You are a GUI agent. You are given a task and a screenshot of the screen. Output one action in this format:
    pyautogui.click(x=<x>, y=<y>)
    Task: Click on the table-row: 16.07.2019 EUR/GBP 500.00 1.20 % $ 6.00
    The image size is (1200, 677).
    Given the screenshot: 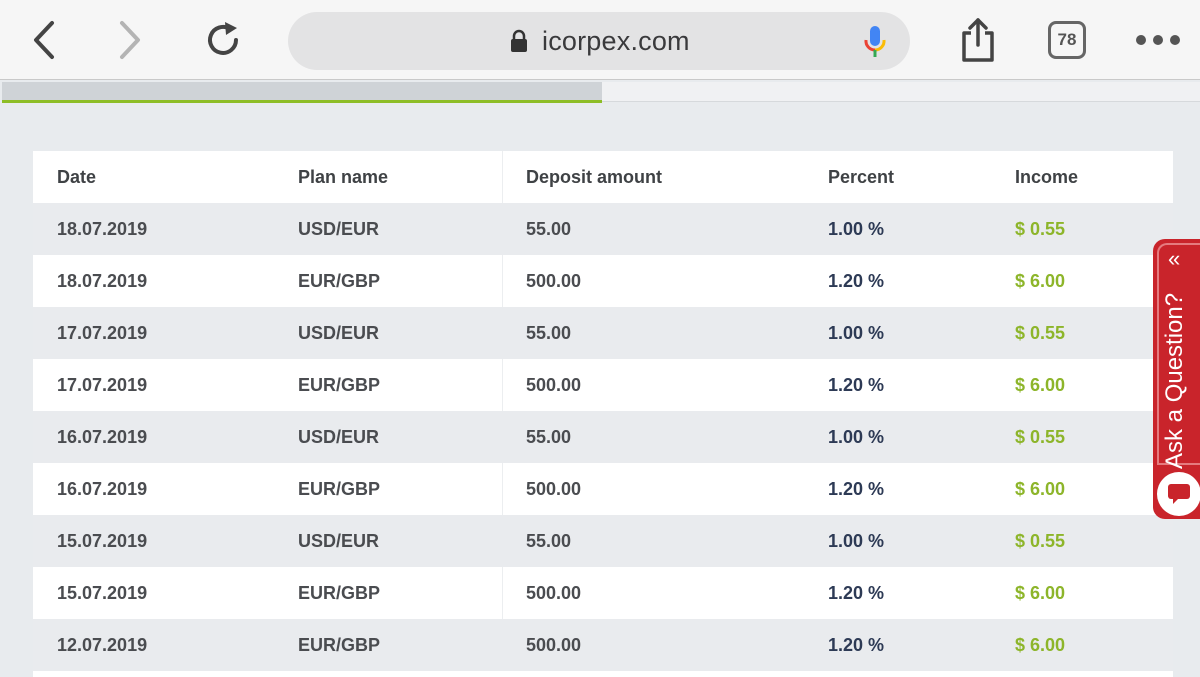 What is the action you would take?
    pyautogui.click(x=603, y=489)
    